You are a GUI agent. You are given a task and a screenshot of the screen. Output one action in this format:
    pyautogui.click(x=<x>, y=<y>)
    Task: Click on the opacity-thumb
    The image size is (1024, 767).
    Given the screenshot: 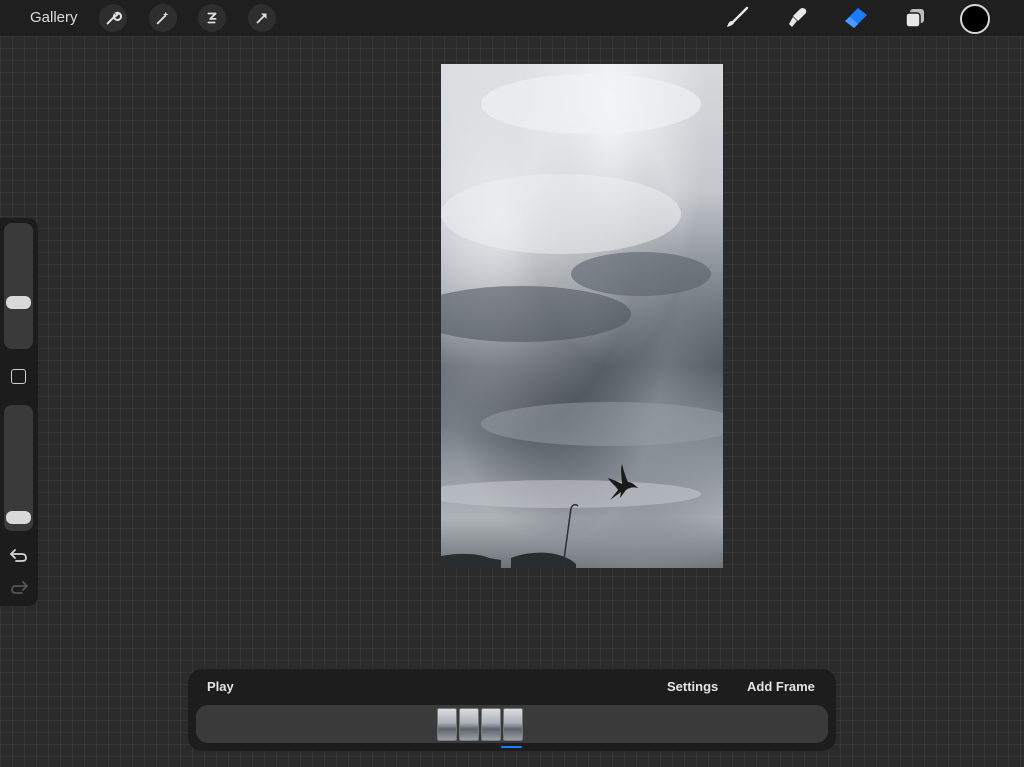 What is the action you would take?
    pyautogui.click(x=18, y=517)
    